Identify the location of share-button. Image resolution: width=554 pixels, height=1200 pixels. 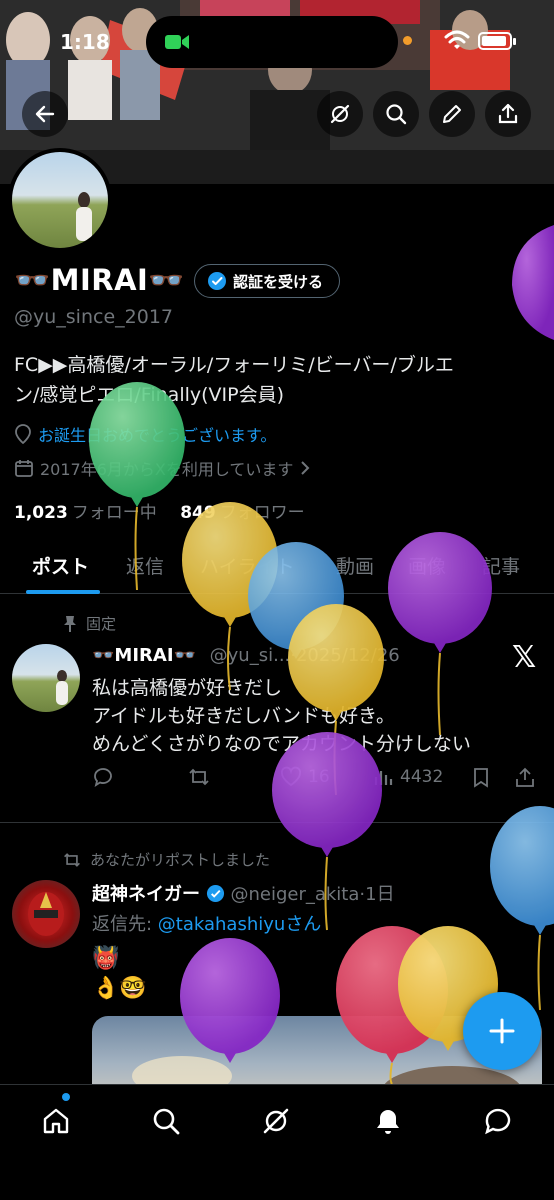
(508, 114).